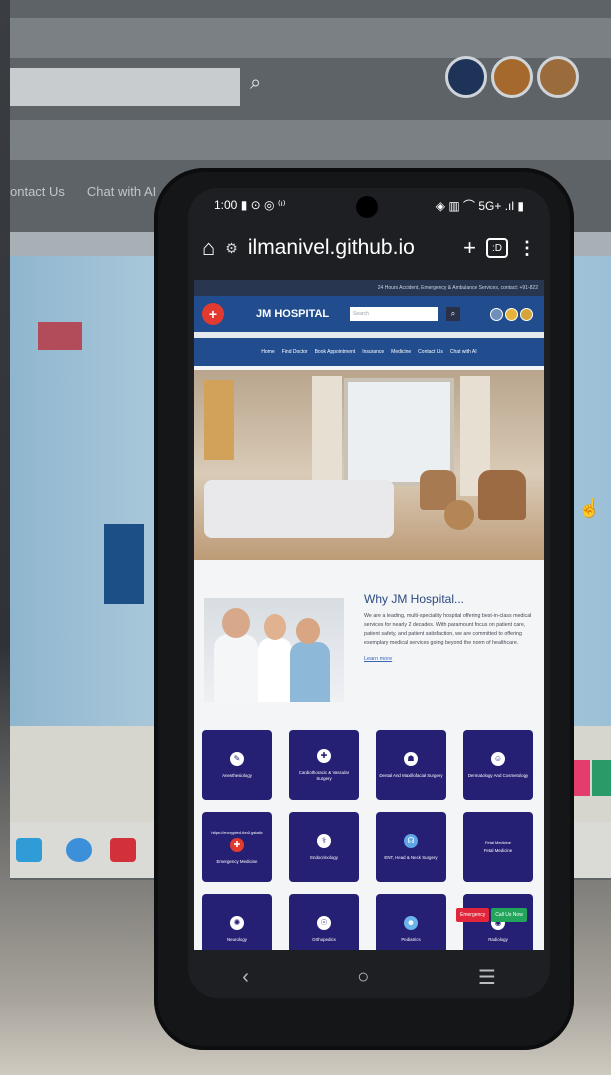 This screenshot has height=1075, width=611. I want to click on site-header: + JM HOSPITAL Search ⌕, so click(369, 314).